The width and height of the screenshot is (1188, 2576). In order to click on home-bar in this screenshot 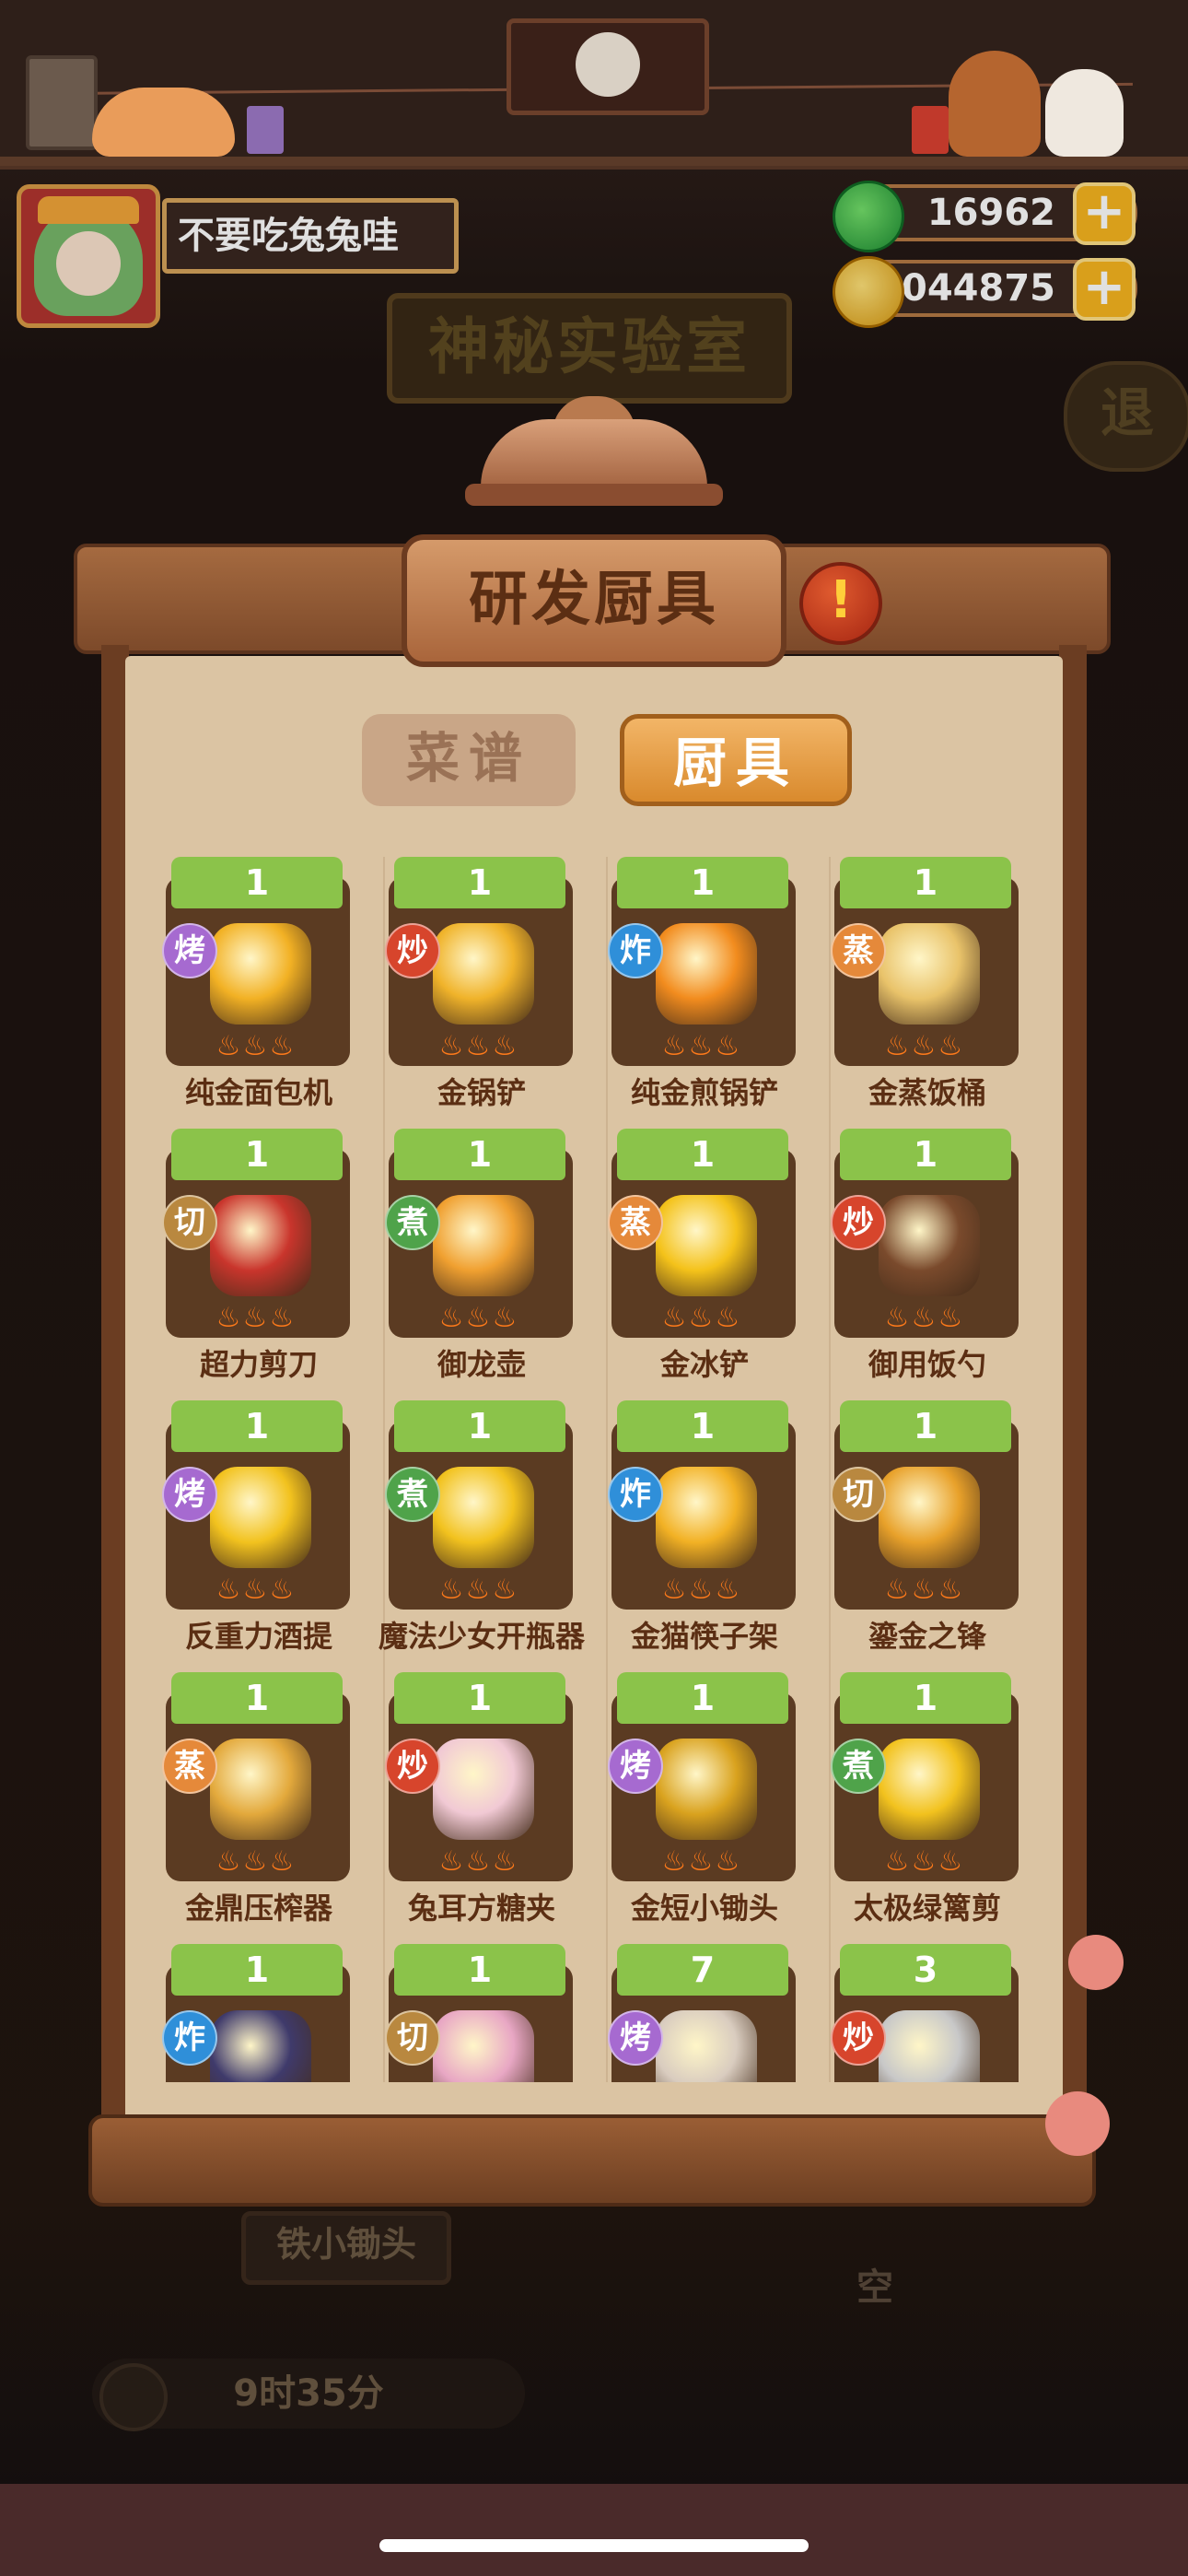, I will do `click(594, 2530)`.